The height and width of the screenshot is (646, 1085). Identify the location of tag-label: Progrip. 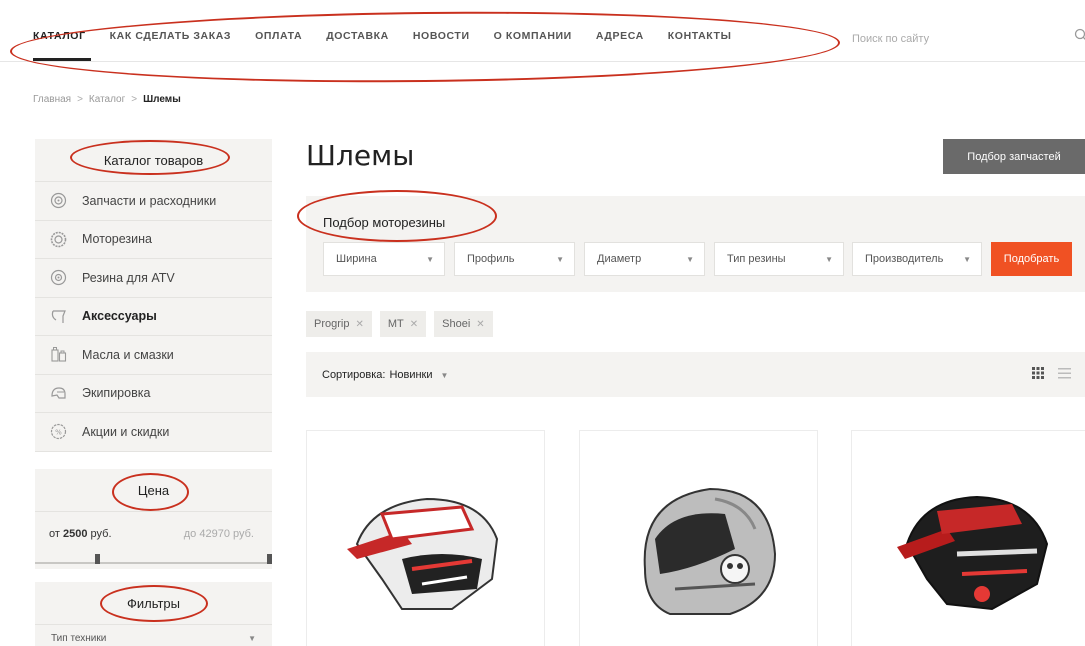
(332, 324).